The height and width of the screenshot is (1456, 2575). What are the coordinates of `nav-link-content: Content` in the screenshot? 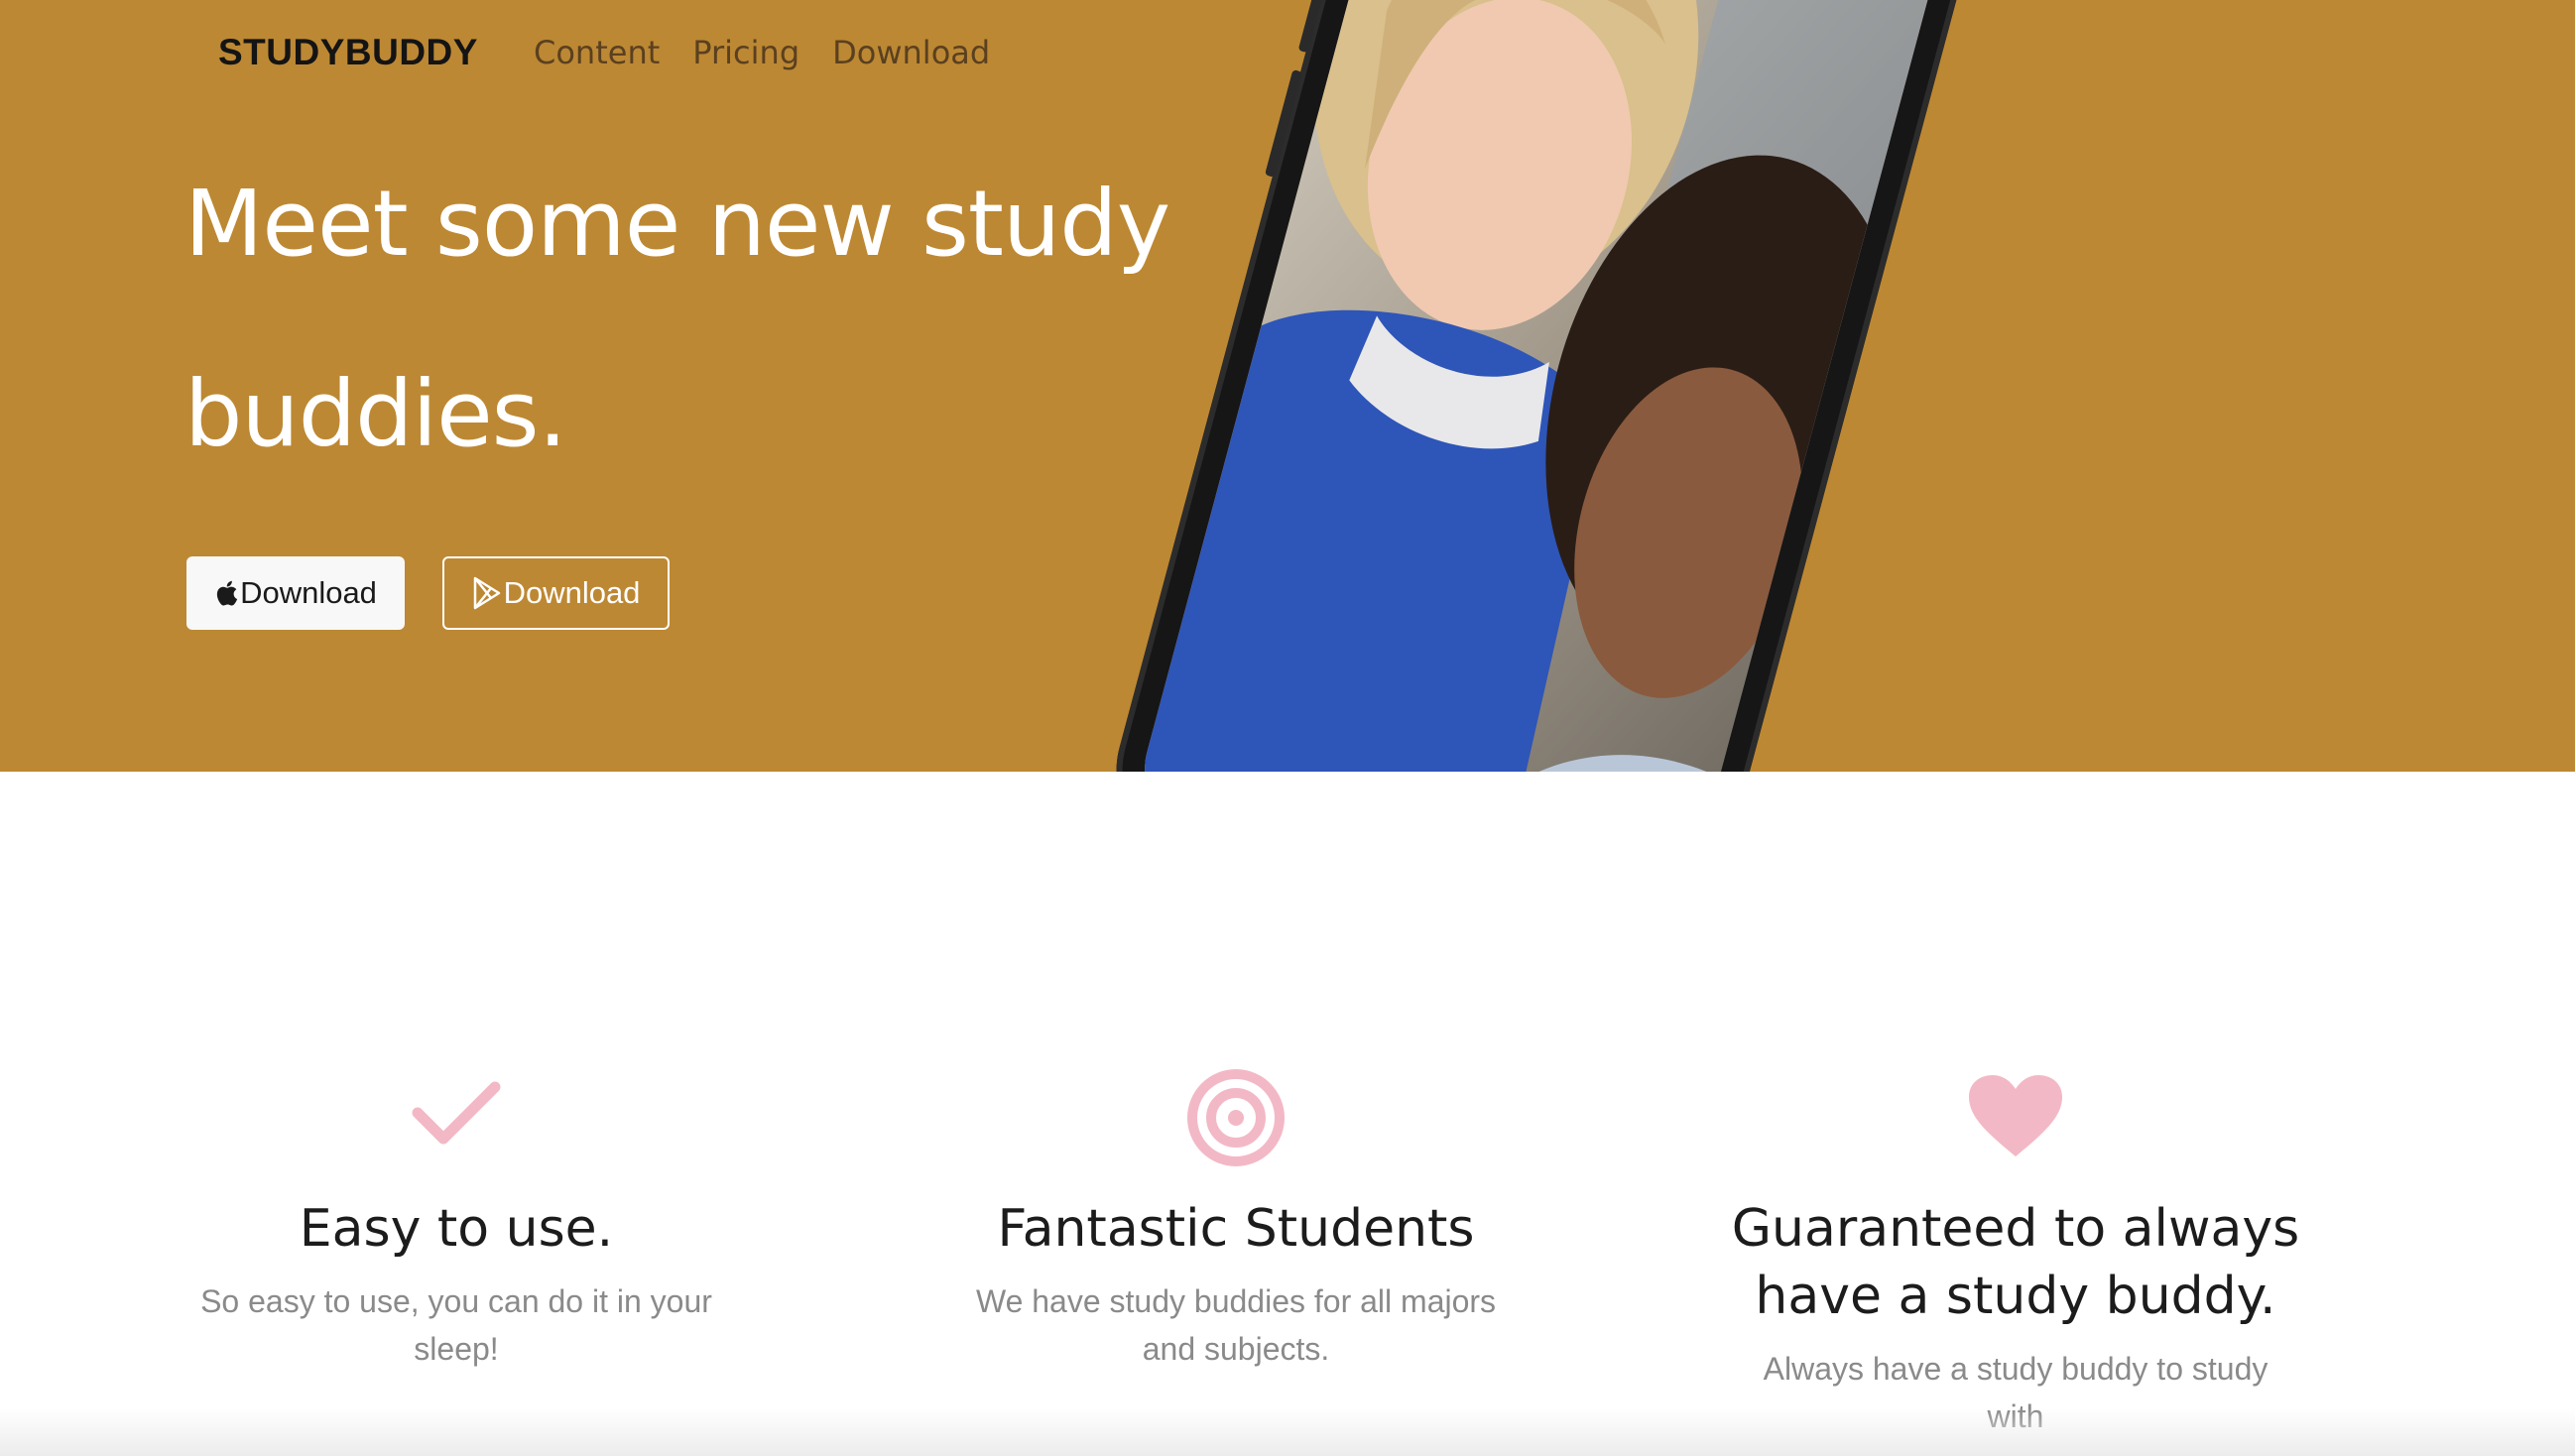 It's located at (597, 52).